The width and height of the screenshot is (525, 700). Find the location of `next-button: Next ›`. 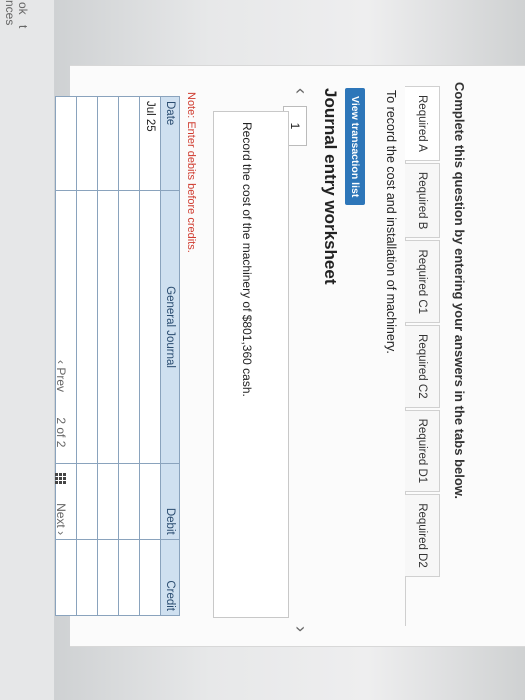

next-button: Next › is located at coordinates (61, 519).